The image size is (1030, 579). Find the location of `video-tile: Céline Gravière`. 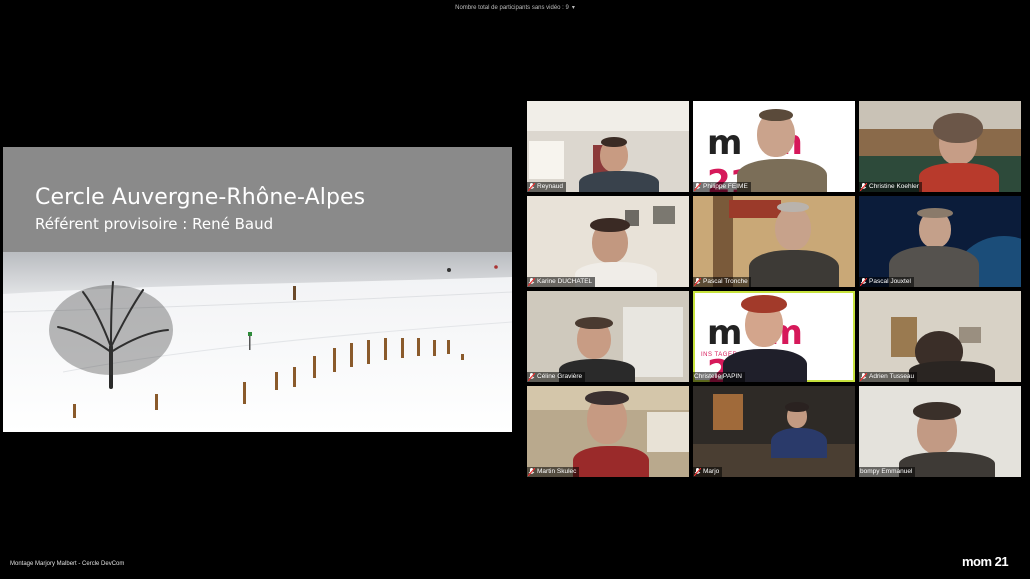

video-tile: Céline Gravière is located at coordinates (608, 336).